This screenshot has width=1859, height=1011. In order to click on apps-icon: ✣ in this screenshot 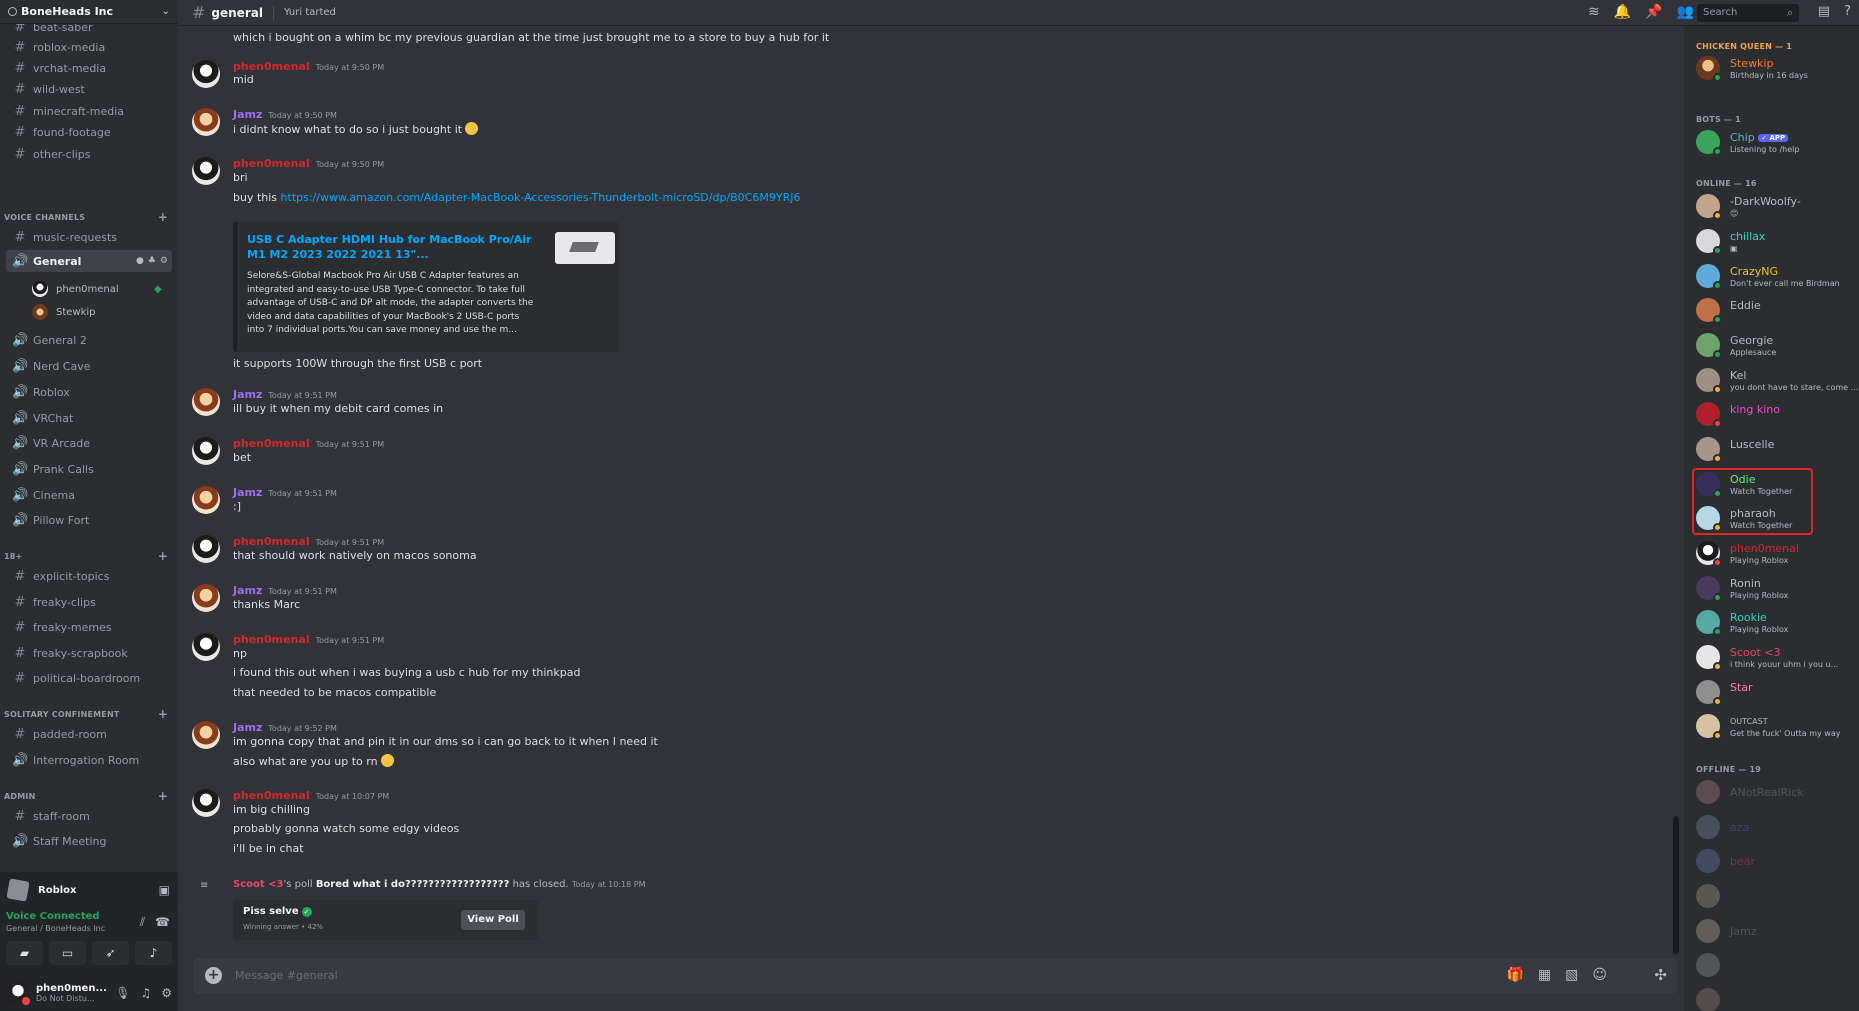, I will do `click(1660, 975)`.